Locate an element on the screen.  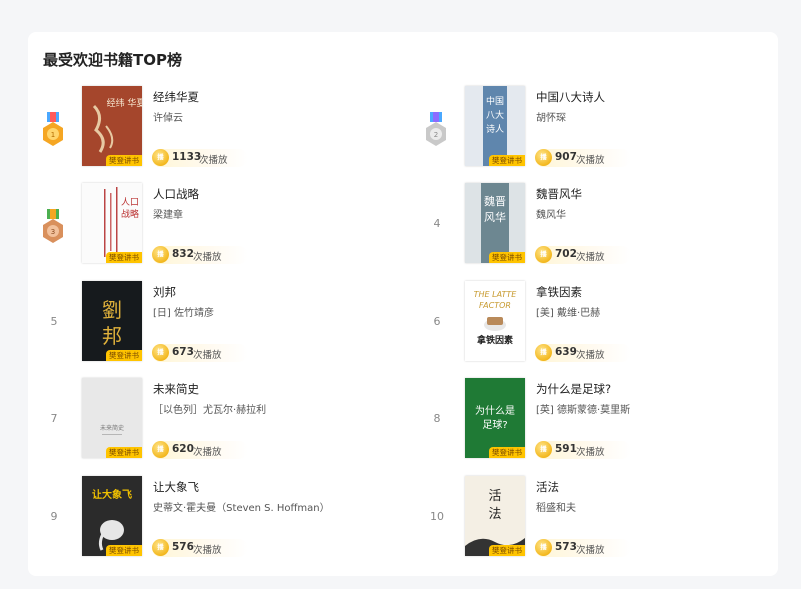
play-count-pill: 播 907 次播放 is located at coordinates (583, 158).